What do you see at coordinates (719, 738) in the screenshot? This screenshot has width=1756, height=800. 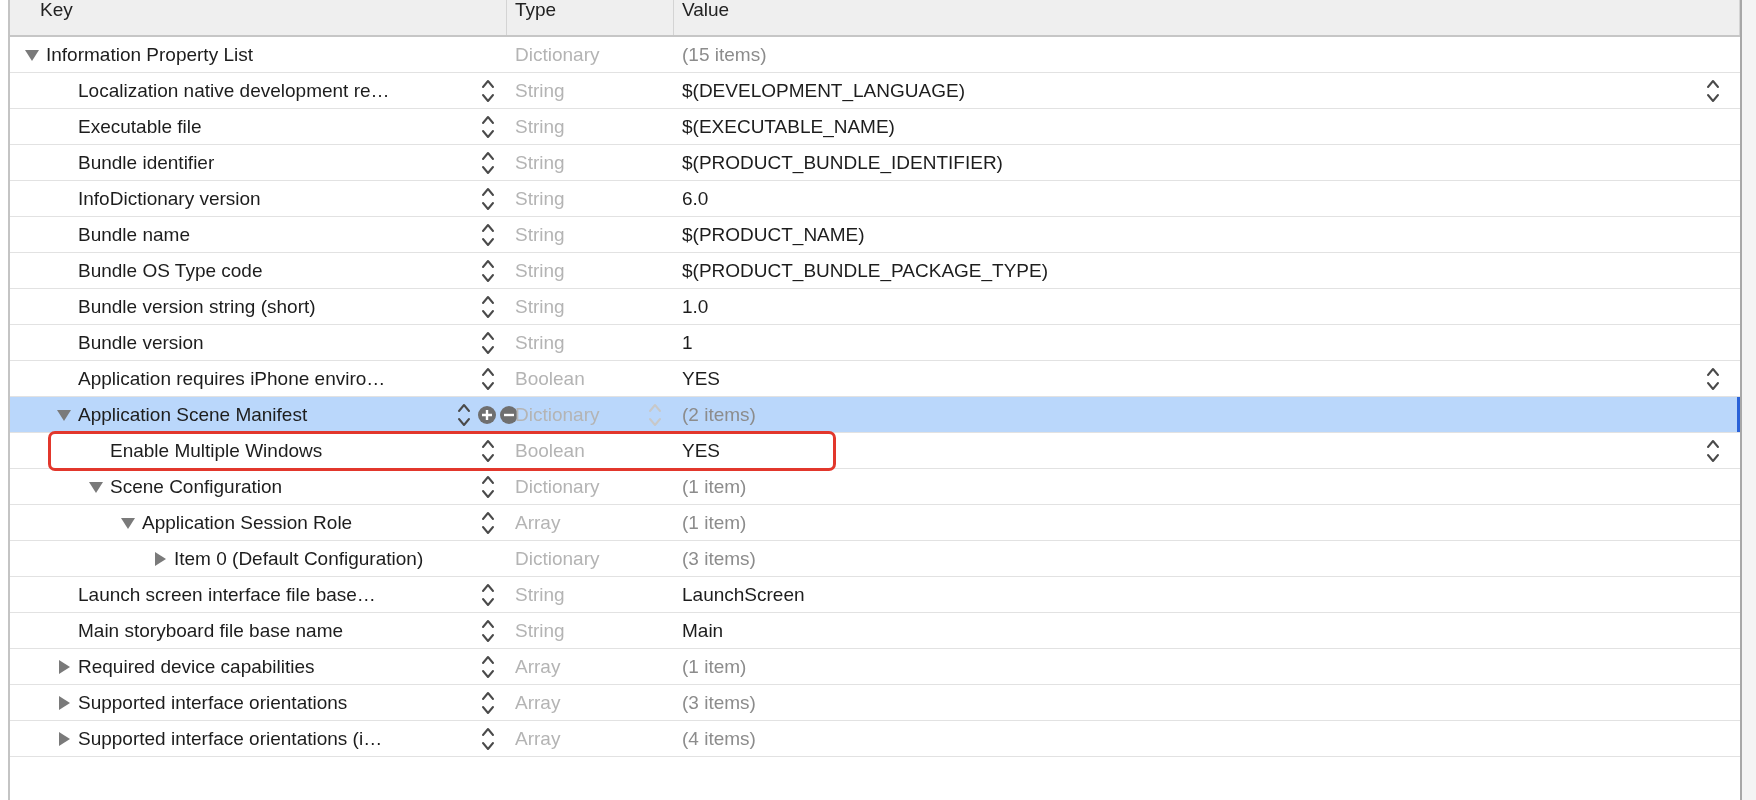 I see `value-text: (4 items)` at bounding box center [719, 738].